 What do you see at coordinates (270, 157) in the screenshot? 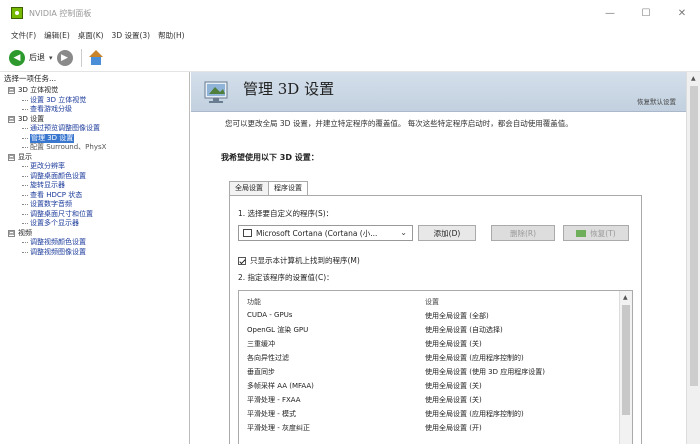
I see `section-label: 我希望使用以下 3D 设置：` at bounding box center [270, 157].